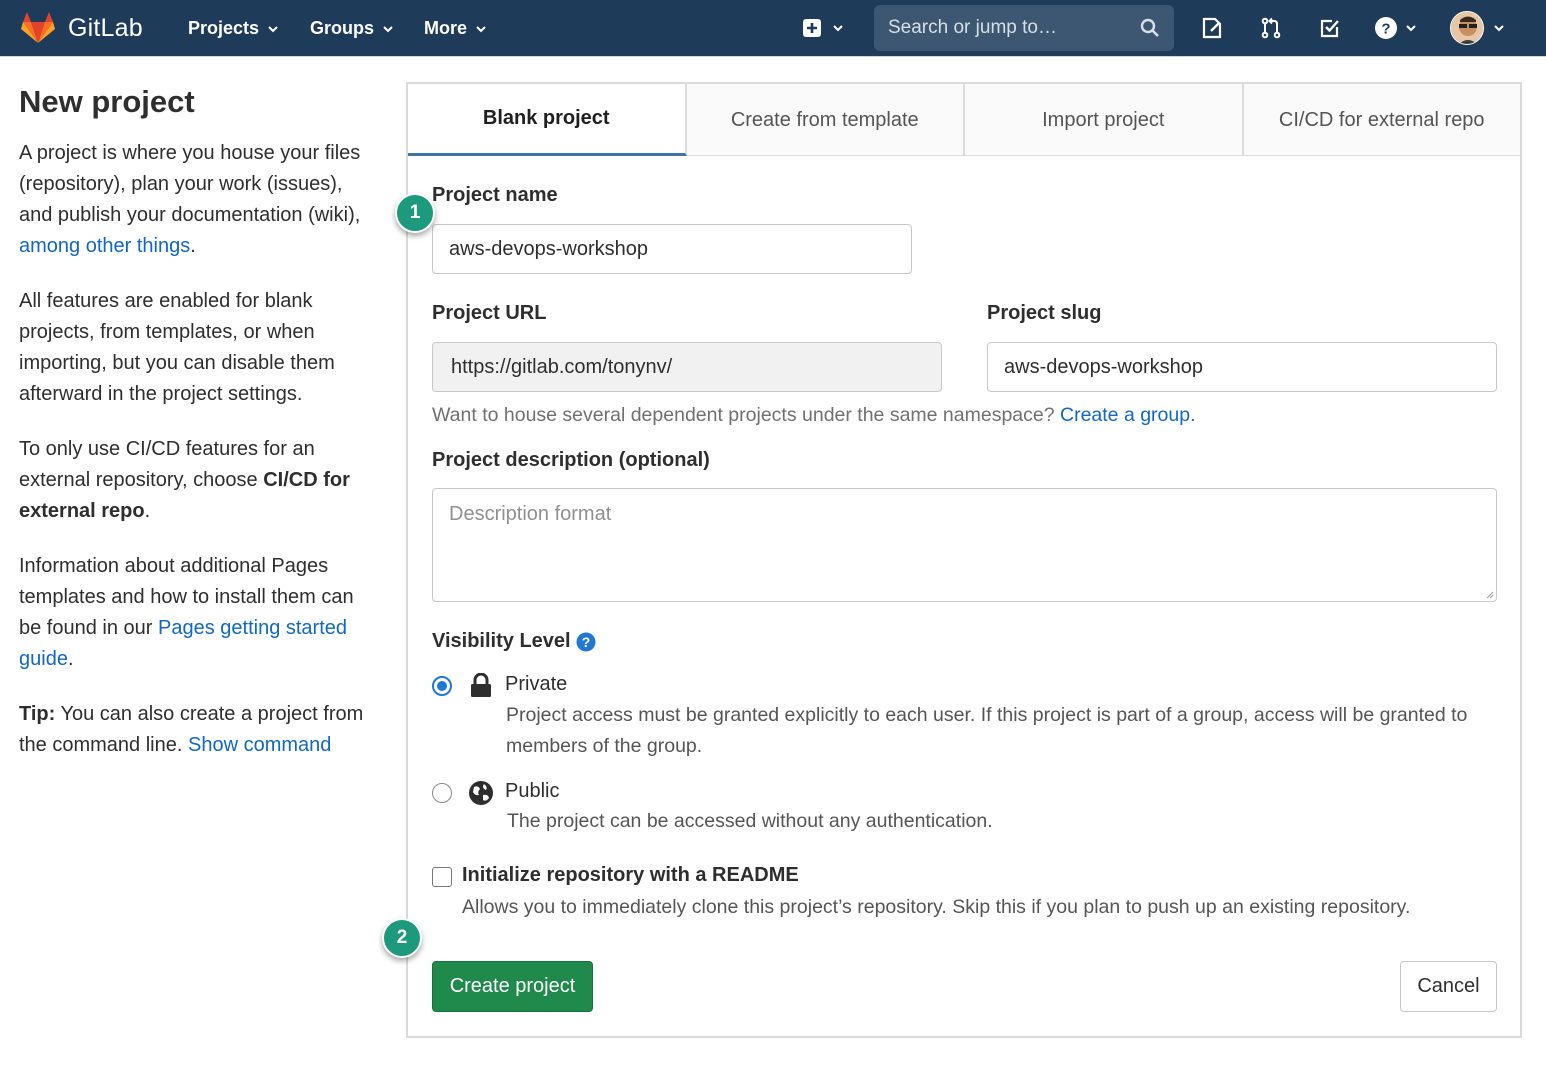  What do you see at coordinates (571, 460) in the screenshot?
I see `project-description-label: Project description (optional)` at bounding box center [571, 460].